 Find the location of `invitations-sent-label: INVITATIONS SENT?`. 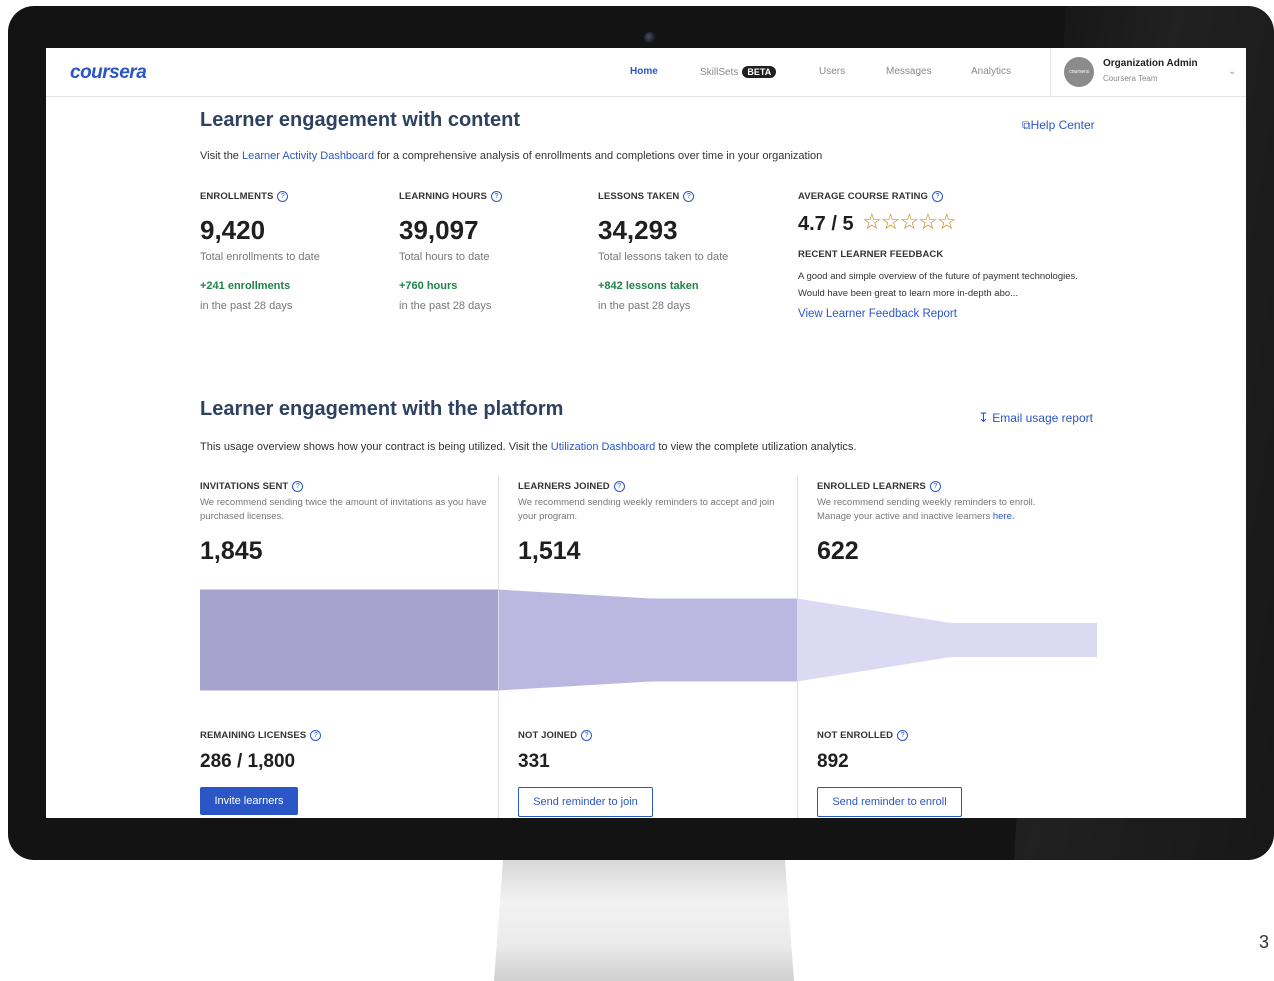

invitations-sent-label: INVITATIONS SENT? is located at coordinates (252, 486).